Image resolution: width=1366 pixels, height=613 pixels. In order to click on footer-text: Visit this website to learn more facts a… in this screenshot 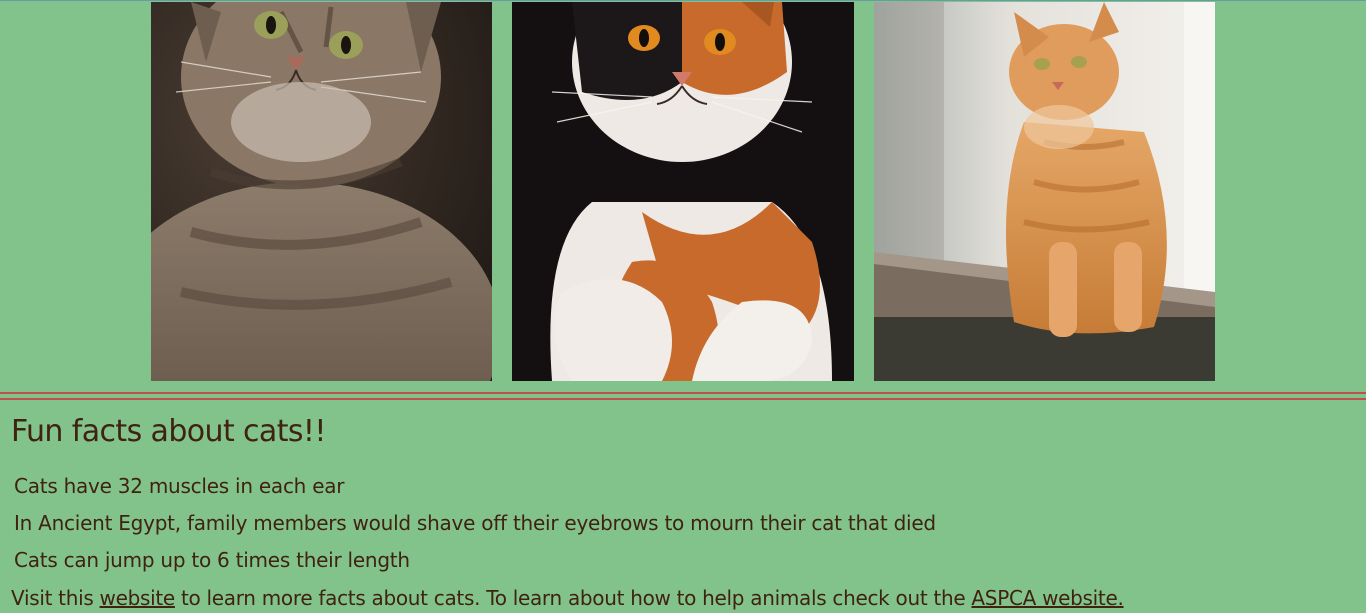, I will do `click(567, 598)`.